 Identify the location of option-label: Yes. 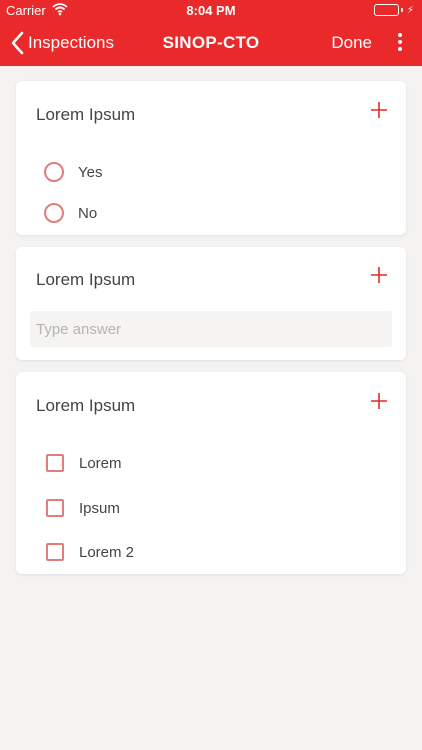
(90, 172).